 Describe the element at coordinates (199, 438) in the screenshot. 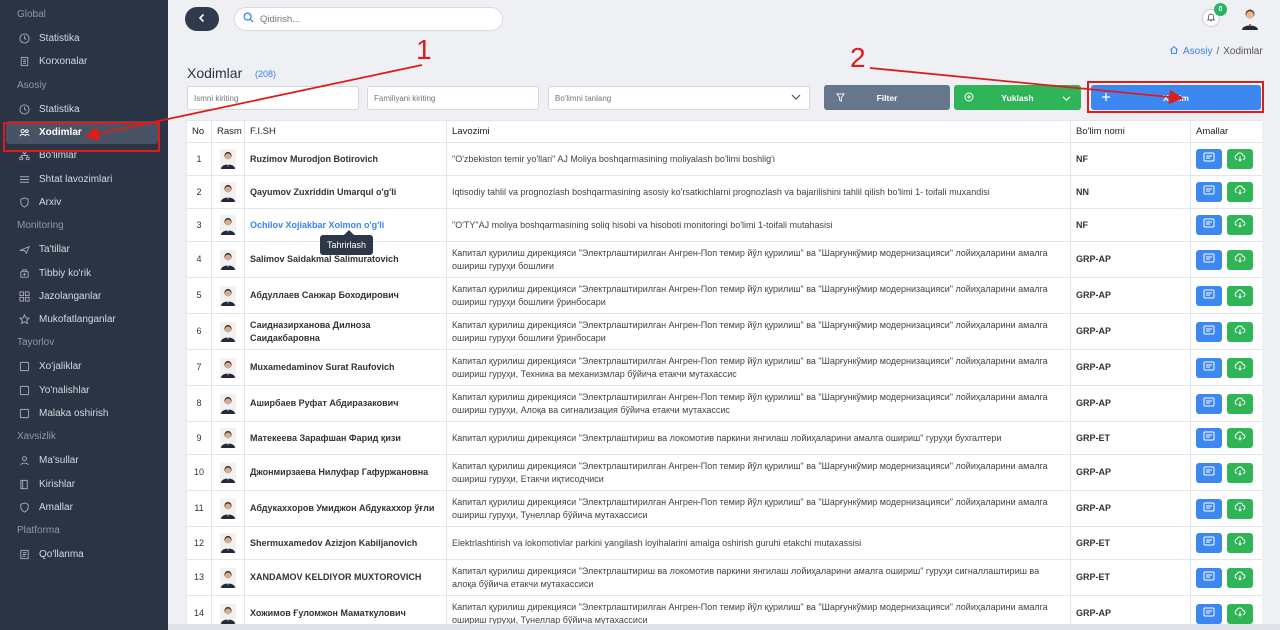

I see `row-number: 9` at that location.